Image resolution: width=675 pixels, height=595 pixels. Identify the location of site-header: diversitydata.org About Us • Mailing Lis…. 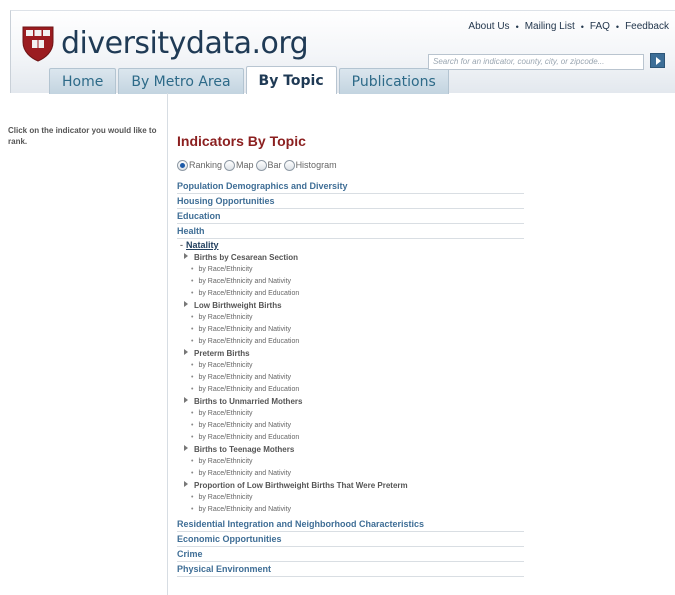
(342, 52).